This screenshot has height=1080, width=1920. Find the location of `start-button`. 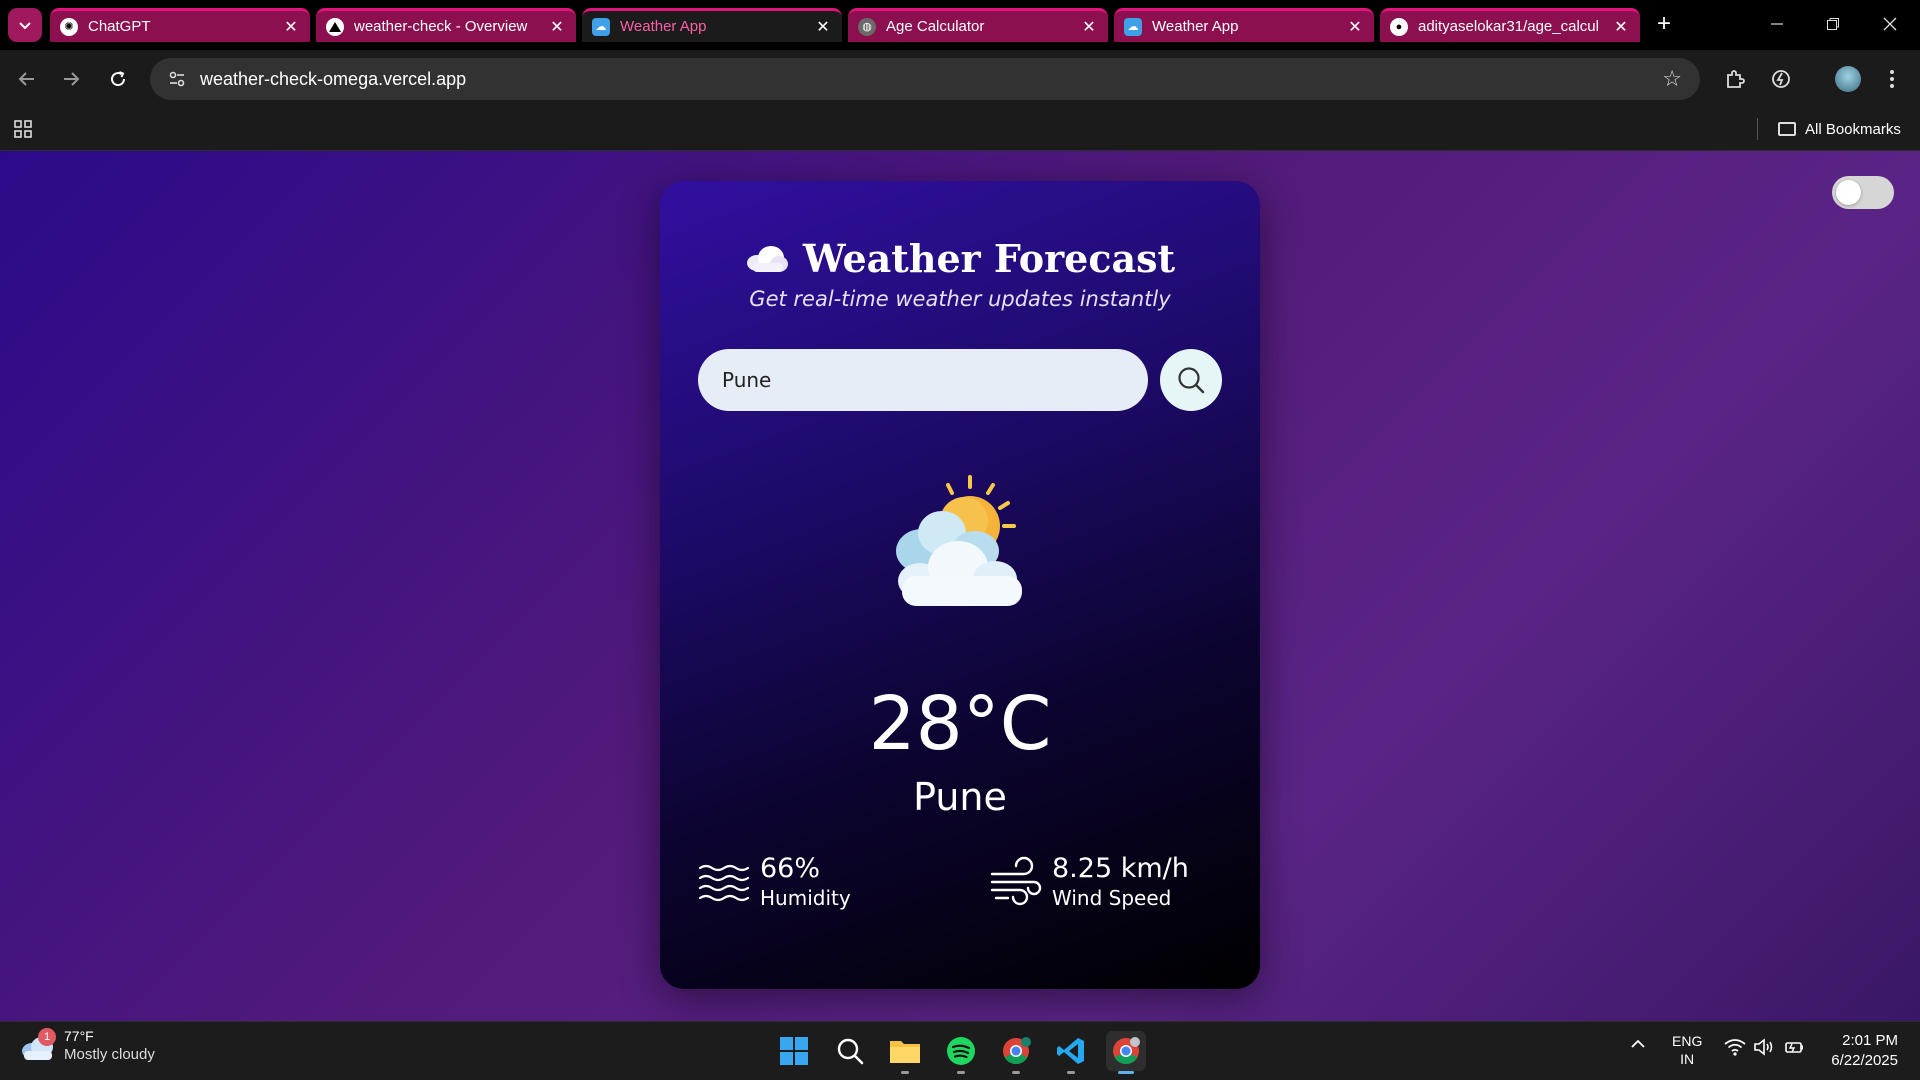

start-button is located at coordinates (794, 1051).